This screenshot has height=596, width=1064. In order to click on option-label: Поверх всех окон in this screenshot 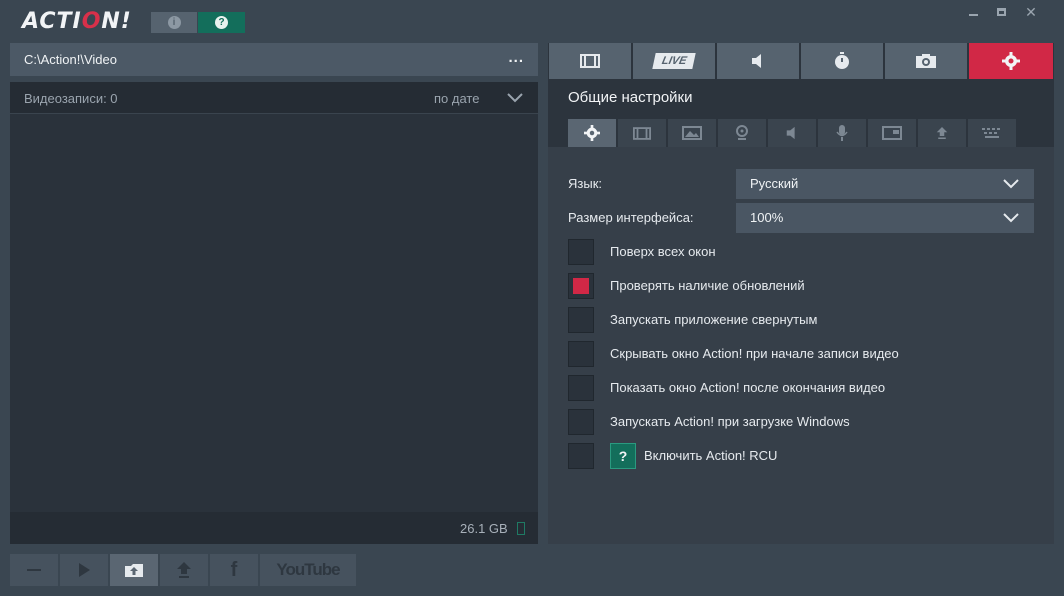, I will do `click(663, 251)`.